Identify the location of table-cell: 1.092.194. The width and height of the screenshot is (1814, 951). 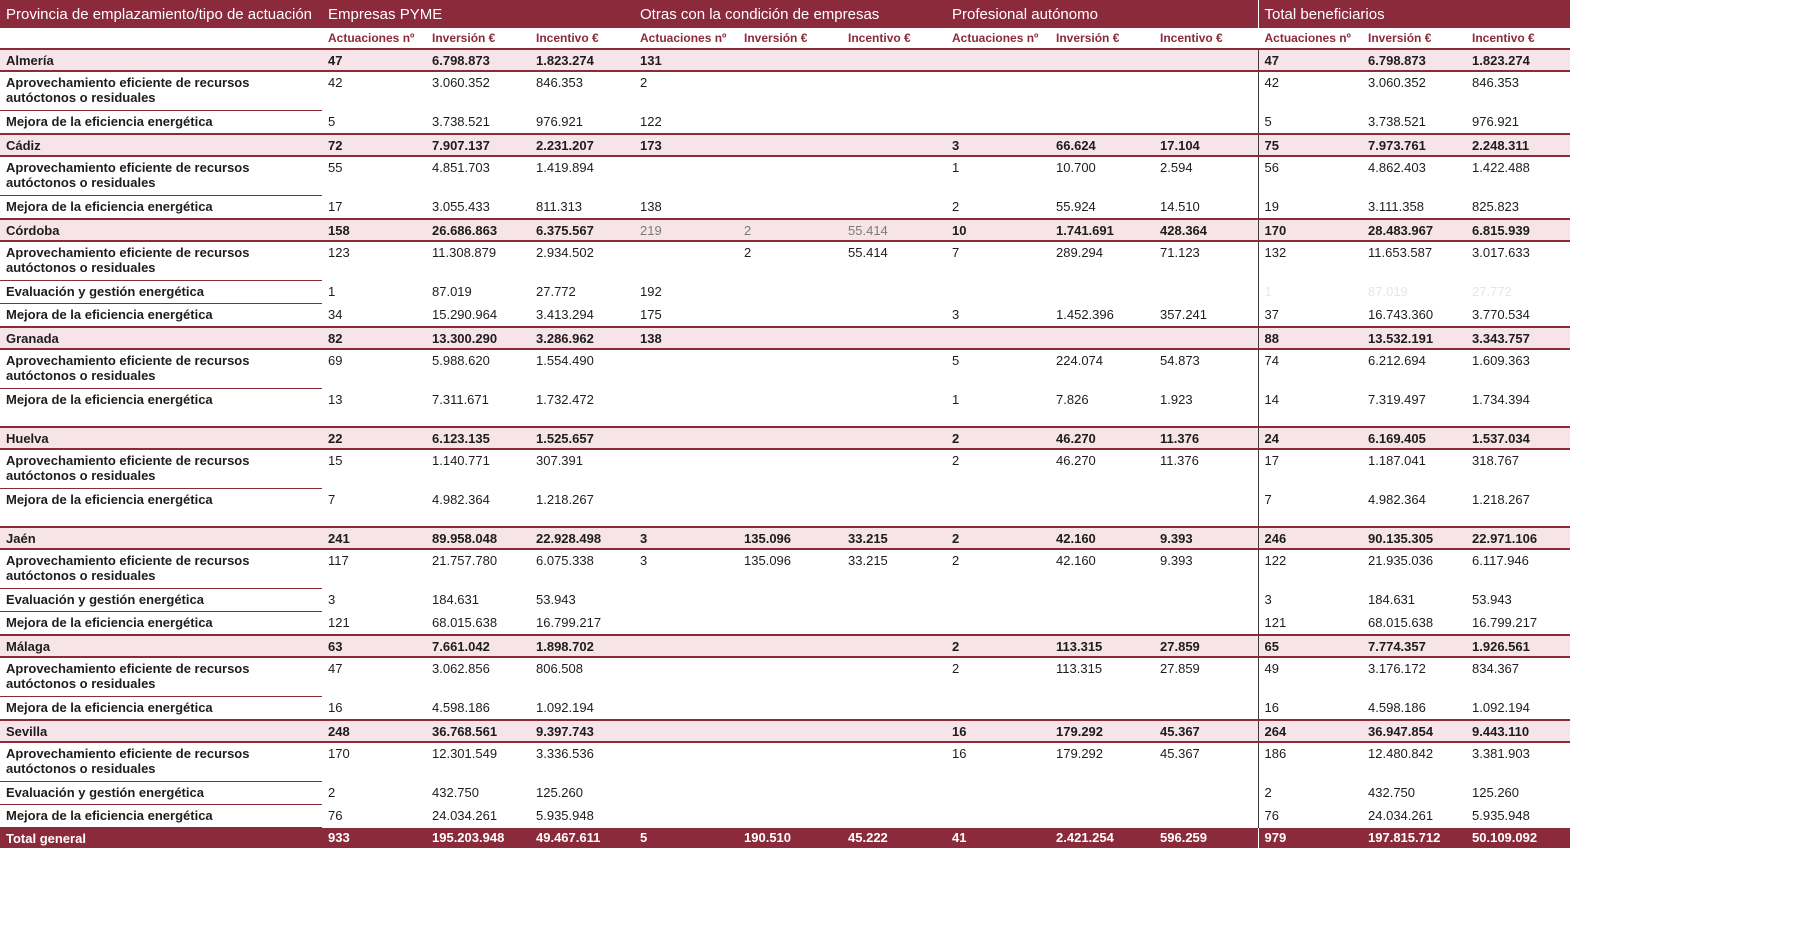
(582, 708).